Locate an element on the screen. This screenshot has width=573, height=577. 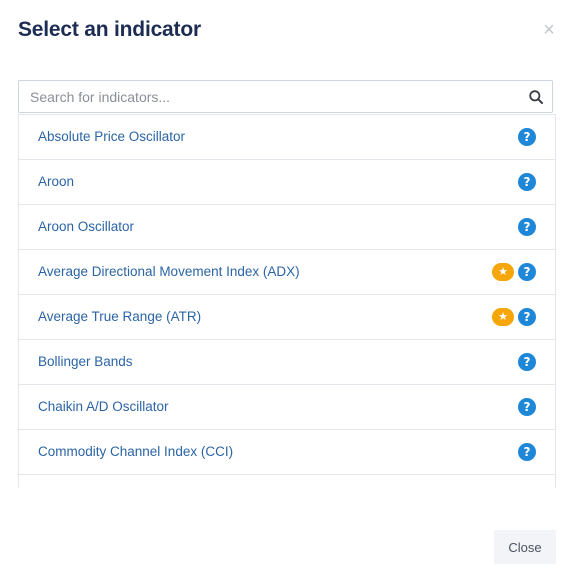
list-bottom-fade is located at coordinates (287, 493).